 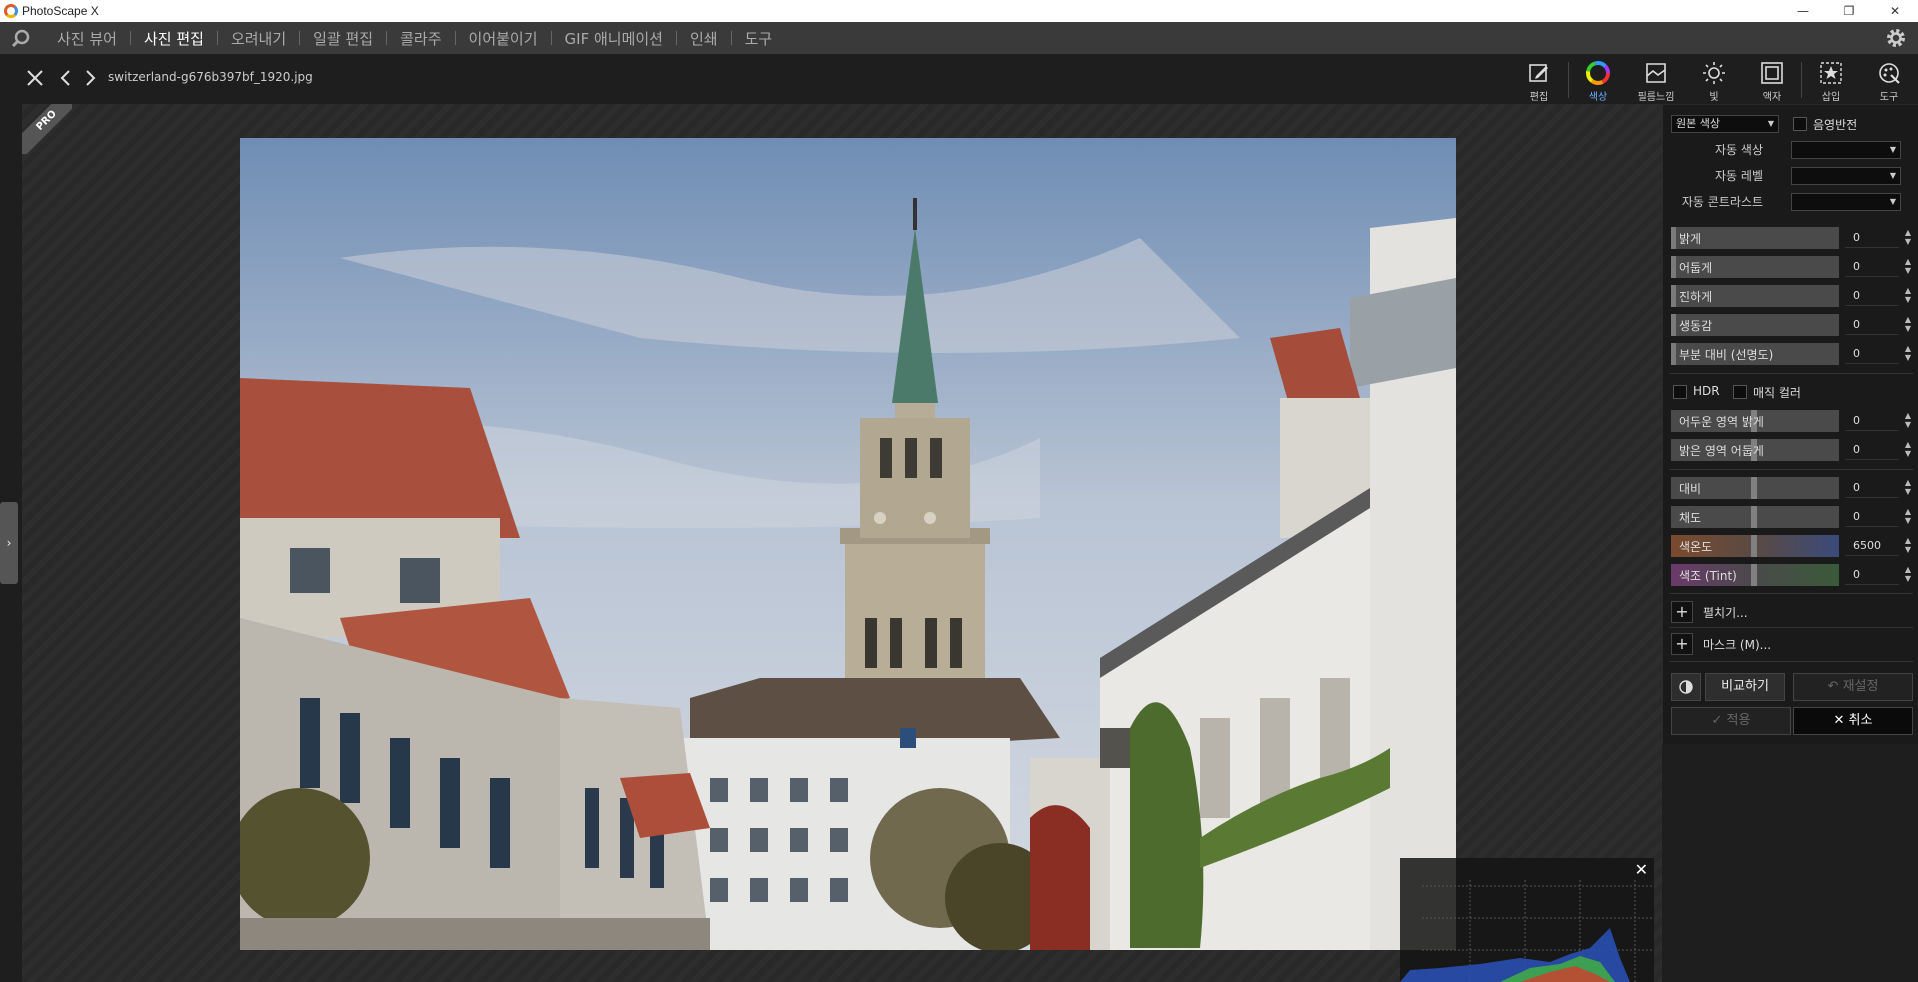 What do you see at coordinates (1739, 150) in the screenshot?
I see `auto-color-label: 자동 색상` at bounding box center [1739, 150].